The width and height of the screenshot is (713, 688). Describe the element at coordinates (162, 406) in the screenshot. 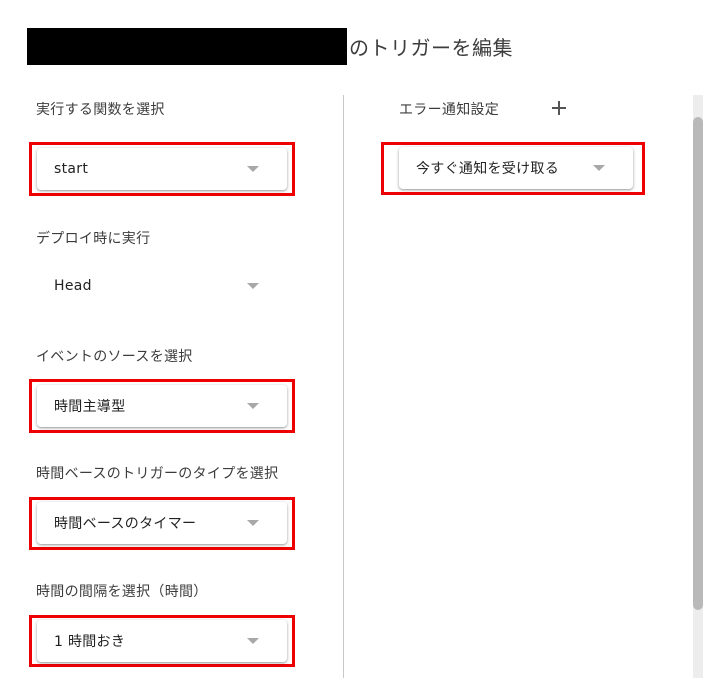

I see `event-source-select: 時間主導型` at that location.